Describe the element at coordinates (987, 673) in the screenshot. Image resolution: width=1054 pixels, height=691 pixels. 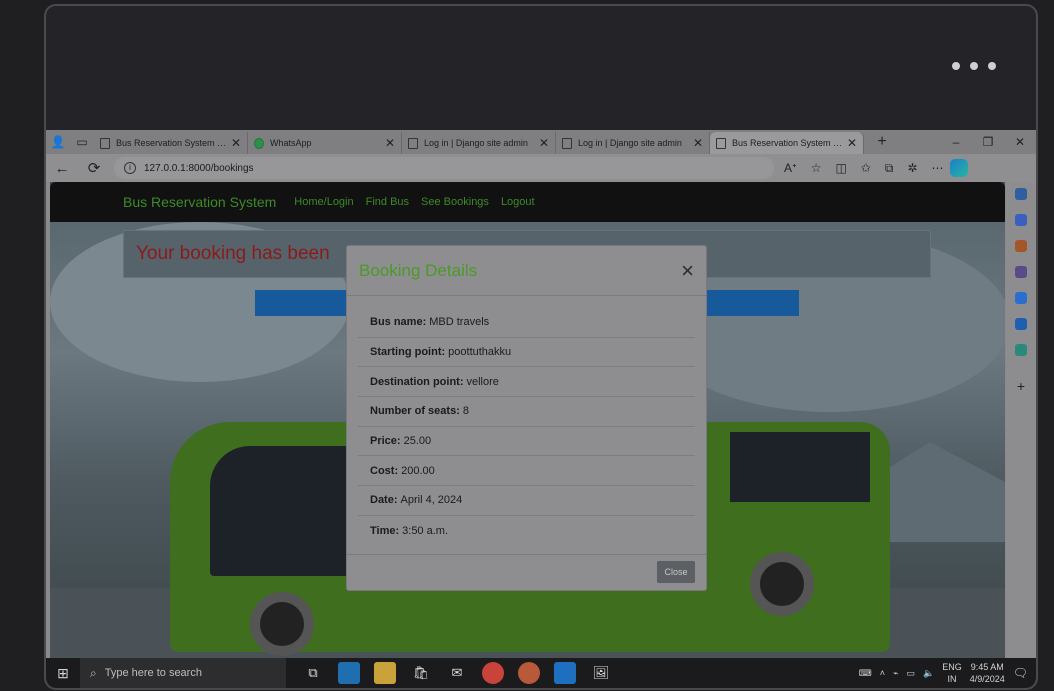
I see `taskbar-clock: 9:45 AM 4/9/2024` at that location.